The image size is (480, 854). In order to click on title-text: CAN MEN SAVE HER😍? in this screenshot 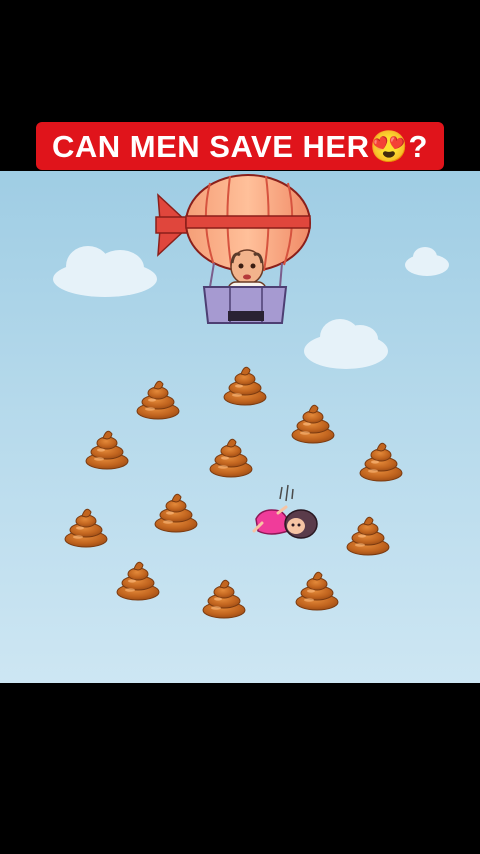, I will do `click(240, 146)`.